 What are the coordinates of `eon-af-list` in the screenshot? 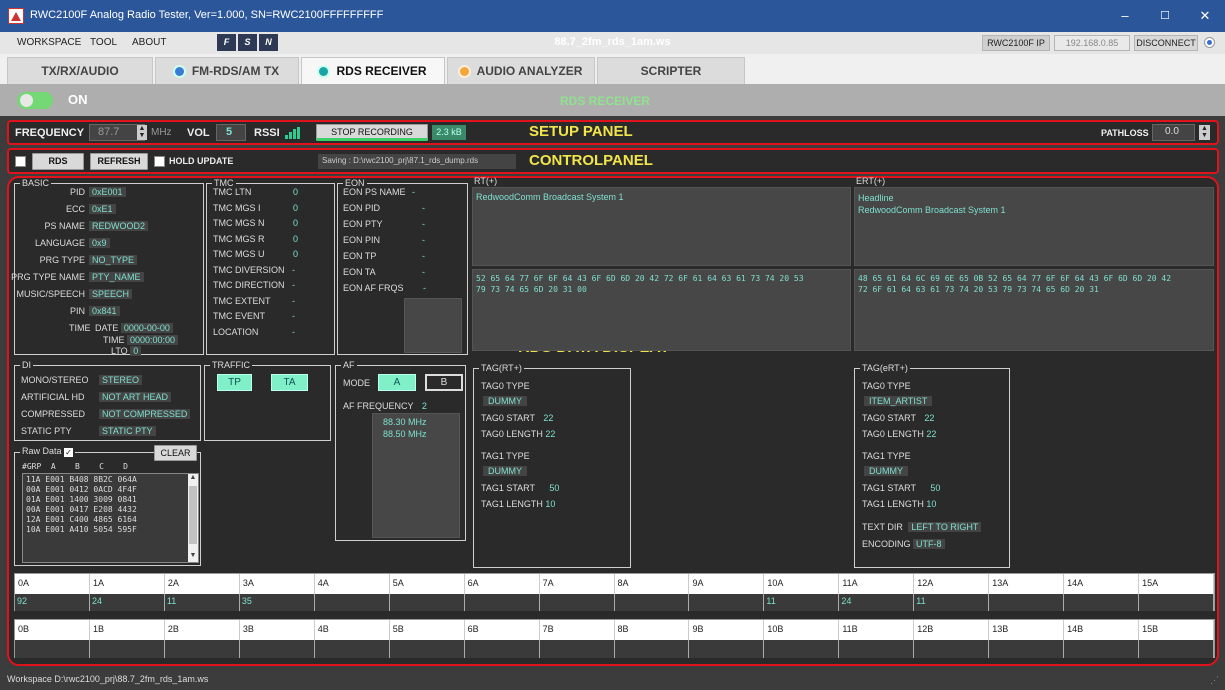 It's located at (433, 325).